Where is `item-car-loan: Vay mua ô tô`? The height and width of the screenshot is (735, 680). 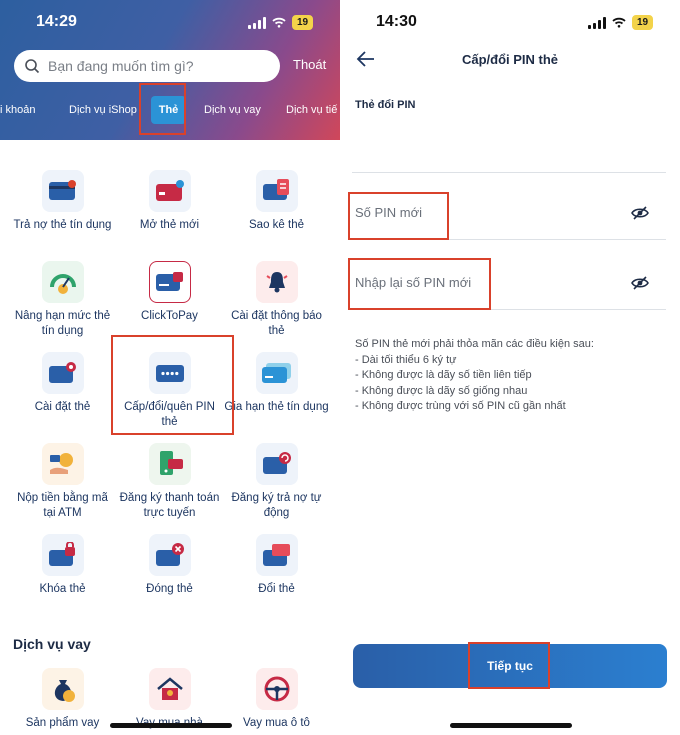 item-car-loan: Vay mua ô tô is located at coordinates (276, 699).